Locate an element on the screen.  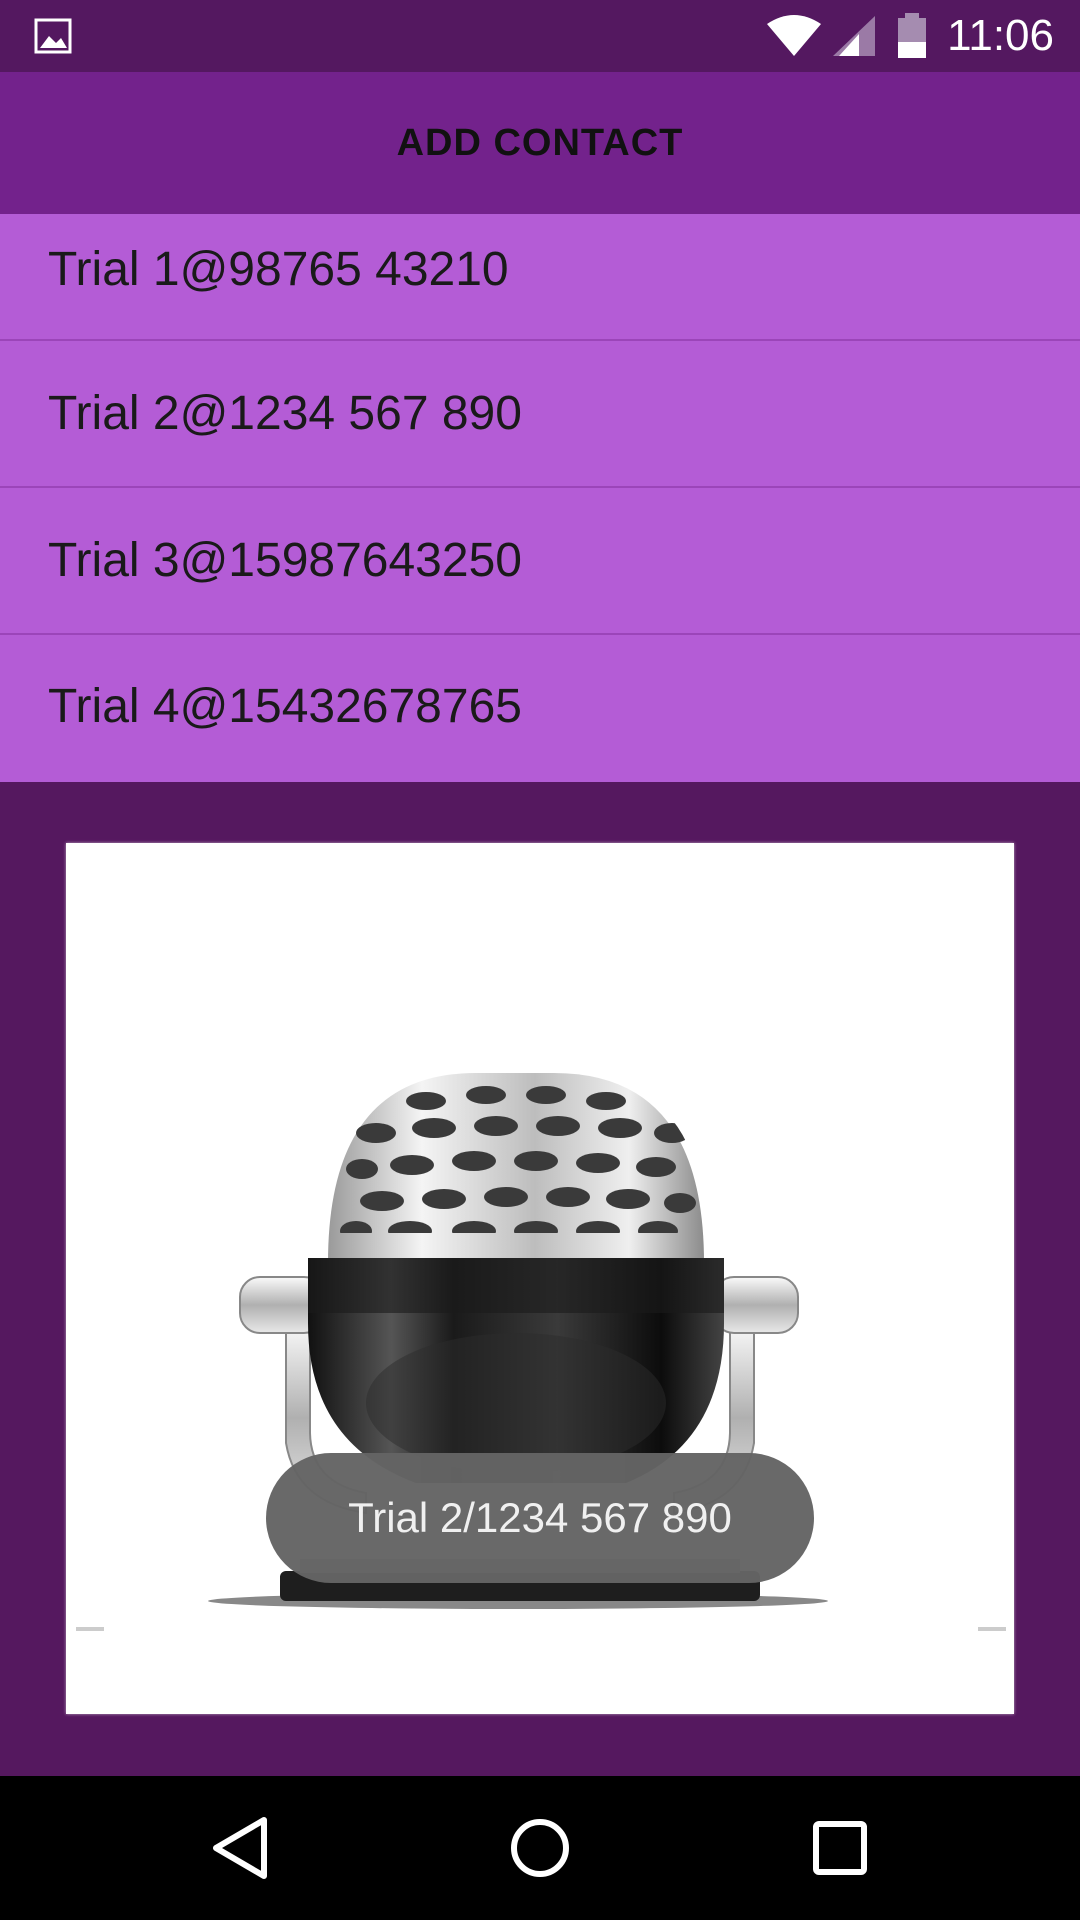
toast-message: Trial 2/1234 567 890 is located at coordinates (540, 1518).